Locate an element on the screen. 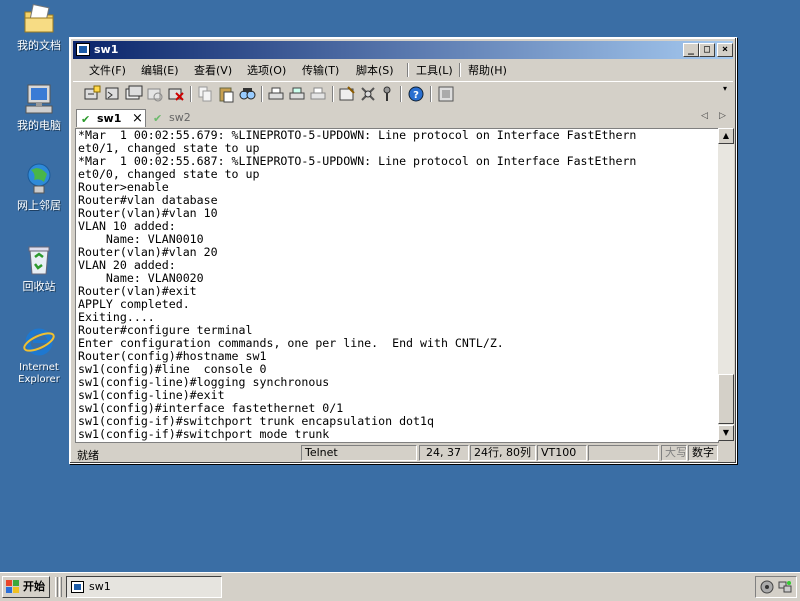 The height and width of the screenshot is (601, 800). tab-sw1: ✔ sw1 × is located at coordinates (111, 118).